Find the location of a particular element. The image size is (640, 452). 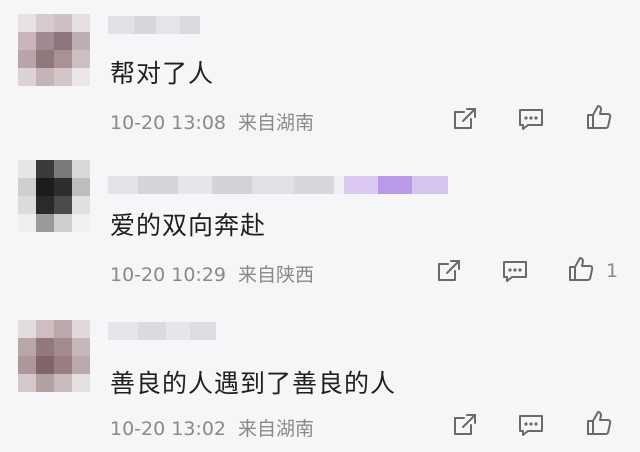

comment-time: 10-20 13:02 is located at coordinates (168, 429).